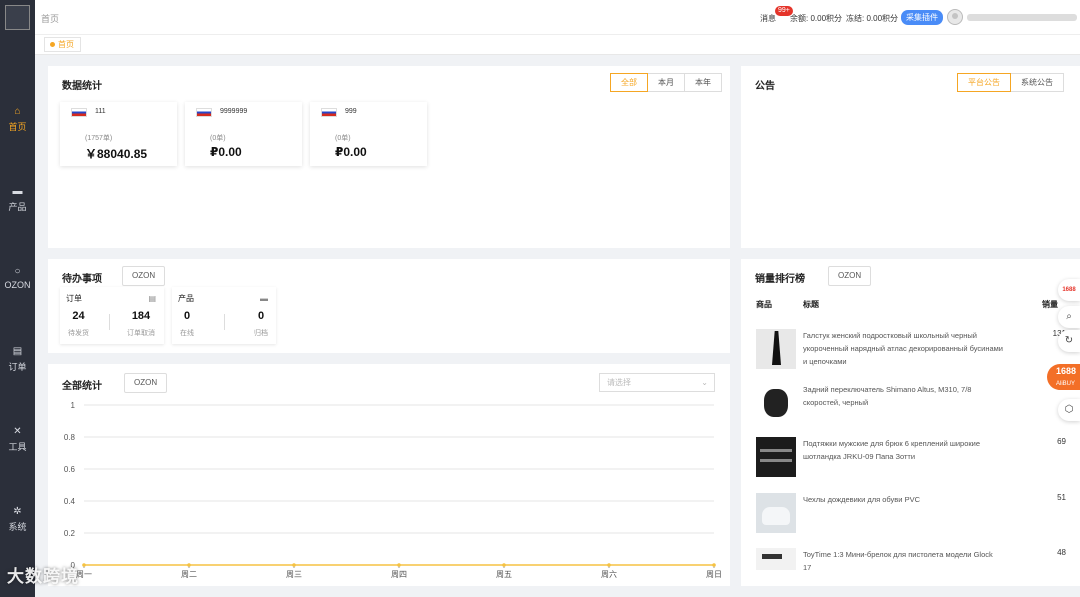 The width and height of the screenshot is (1080, 597). I want to click on sidebar-item-home: ⌂ 首页, so click(17, 119).